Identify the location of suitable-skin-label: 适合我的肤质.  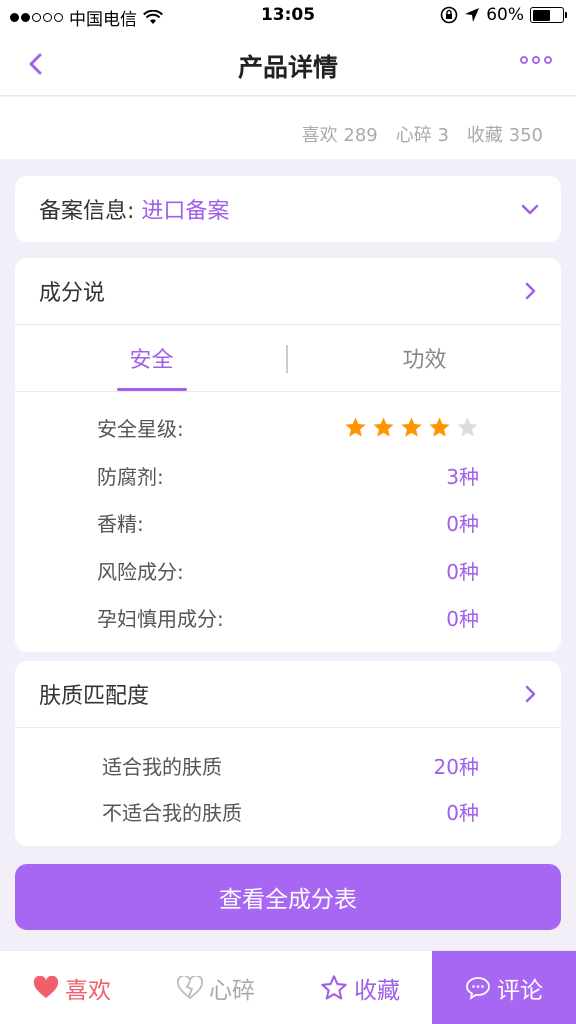
(162, 766).